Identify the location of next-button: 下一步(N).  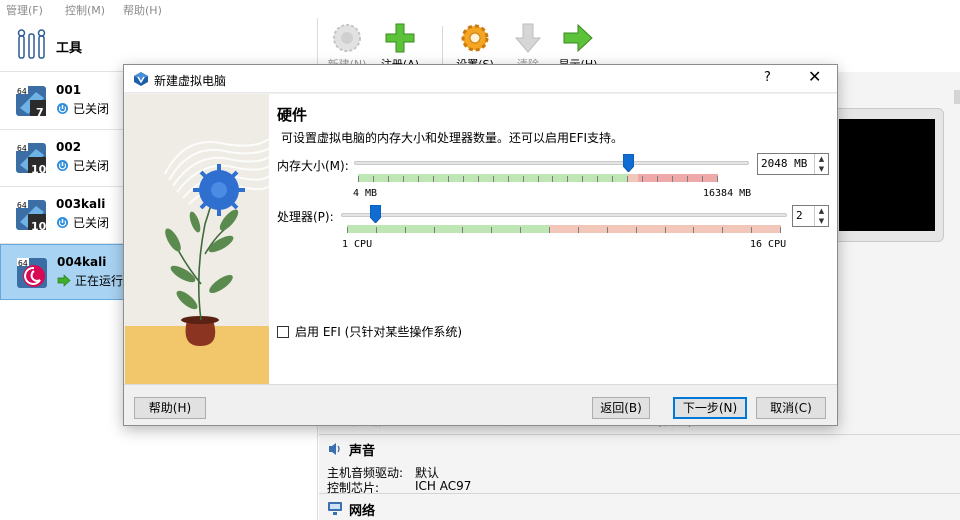
(710, 408).